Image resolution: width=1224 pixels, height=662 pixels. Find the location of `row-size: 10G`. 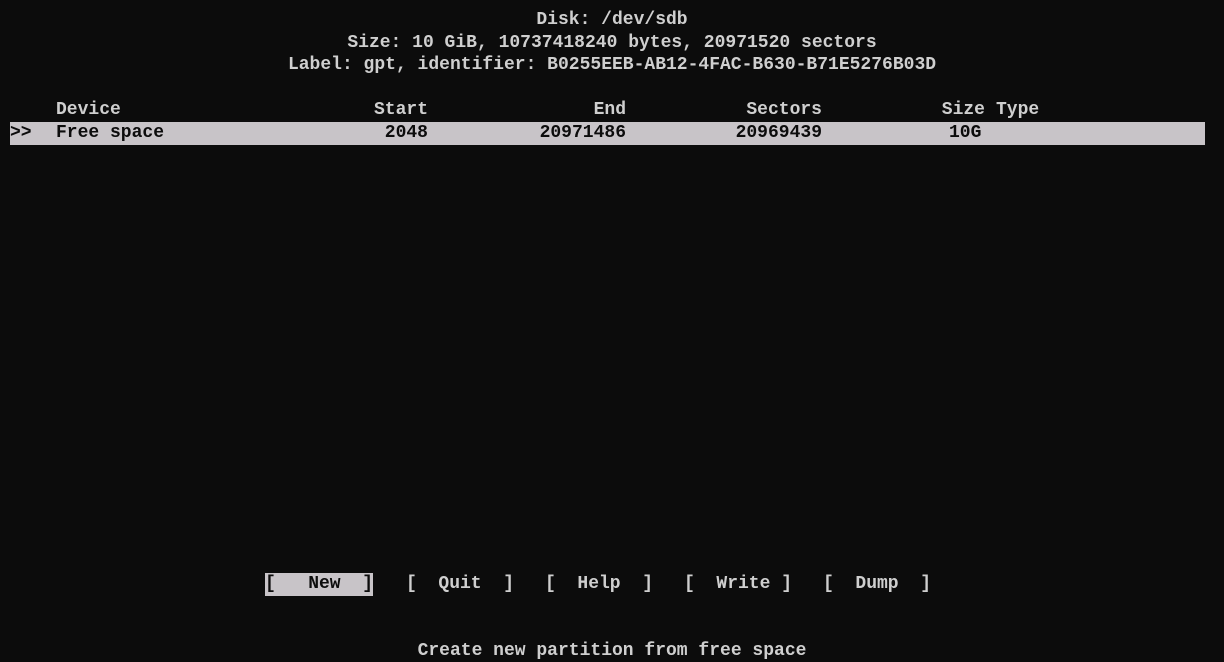

row-size: 10G is located at coordinates (965, 133).